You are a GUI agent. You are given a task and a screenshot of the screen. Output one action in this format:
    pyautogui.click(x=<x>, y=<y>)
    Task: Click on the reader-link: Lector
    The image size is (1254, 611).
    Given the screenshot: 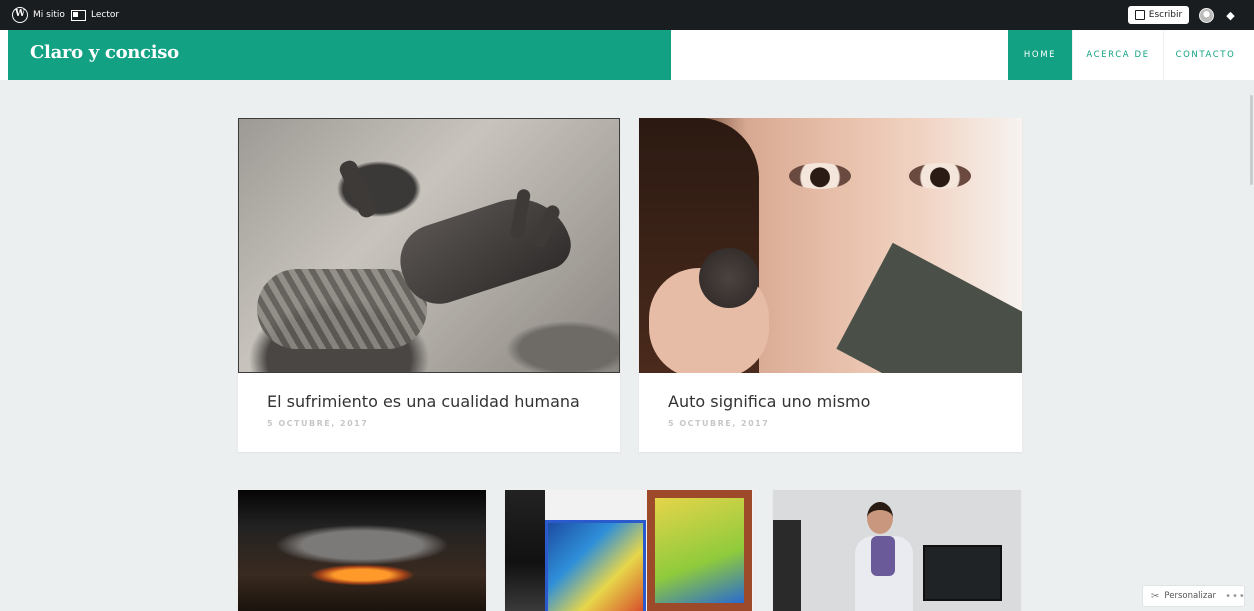 What is the action you would take?
    pyautogui.click(x=95, y=15)
    